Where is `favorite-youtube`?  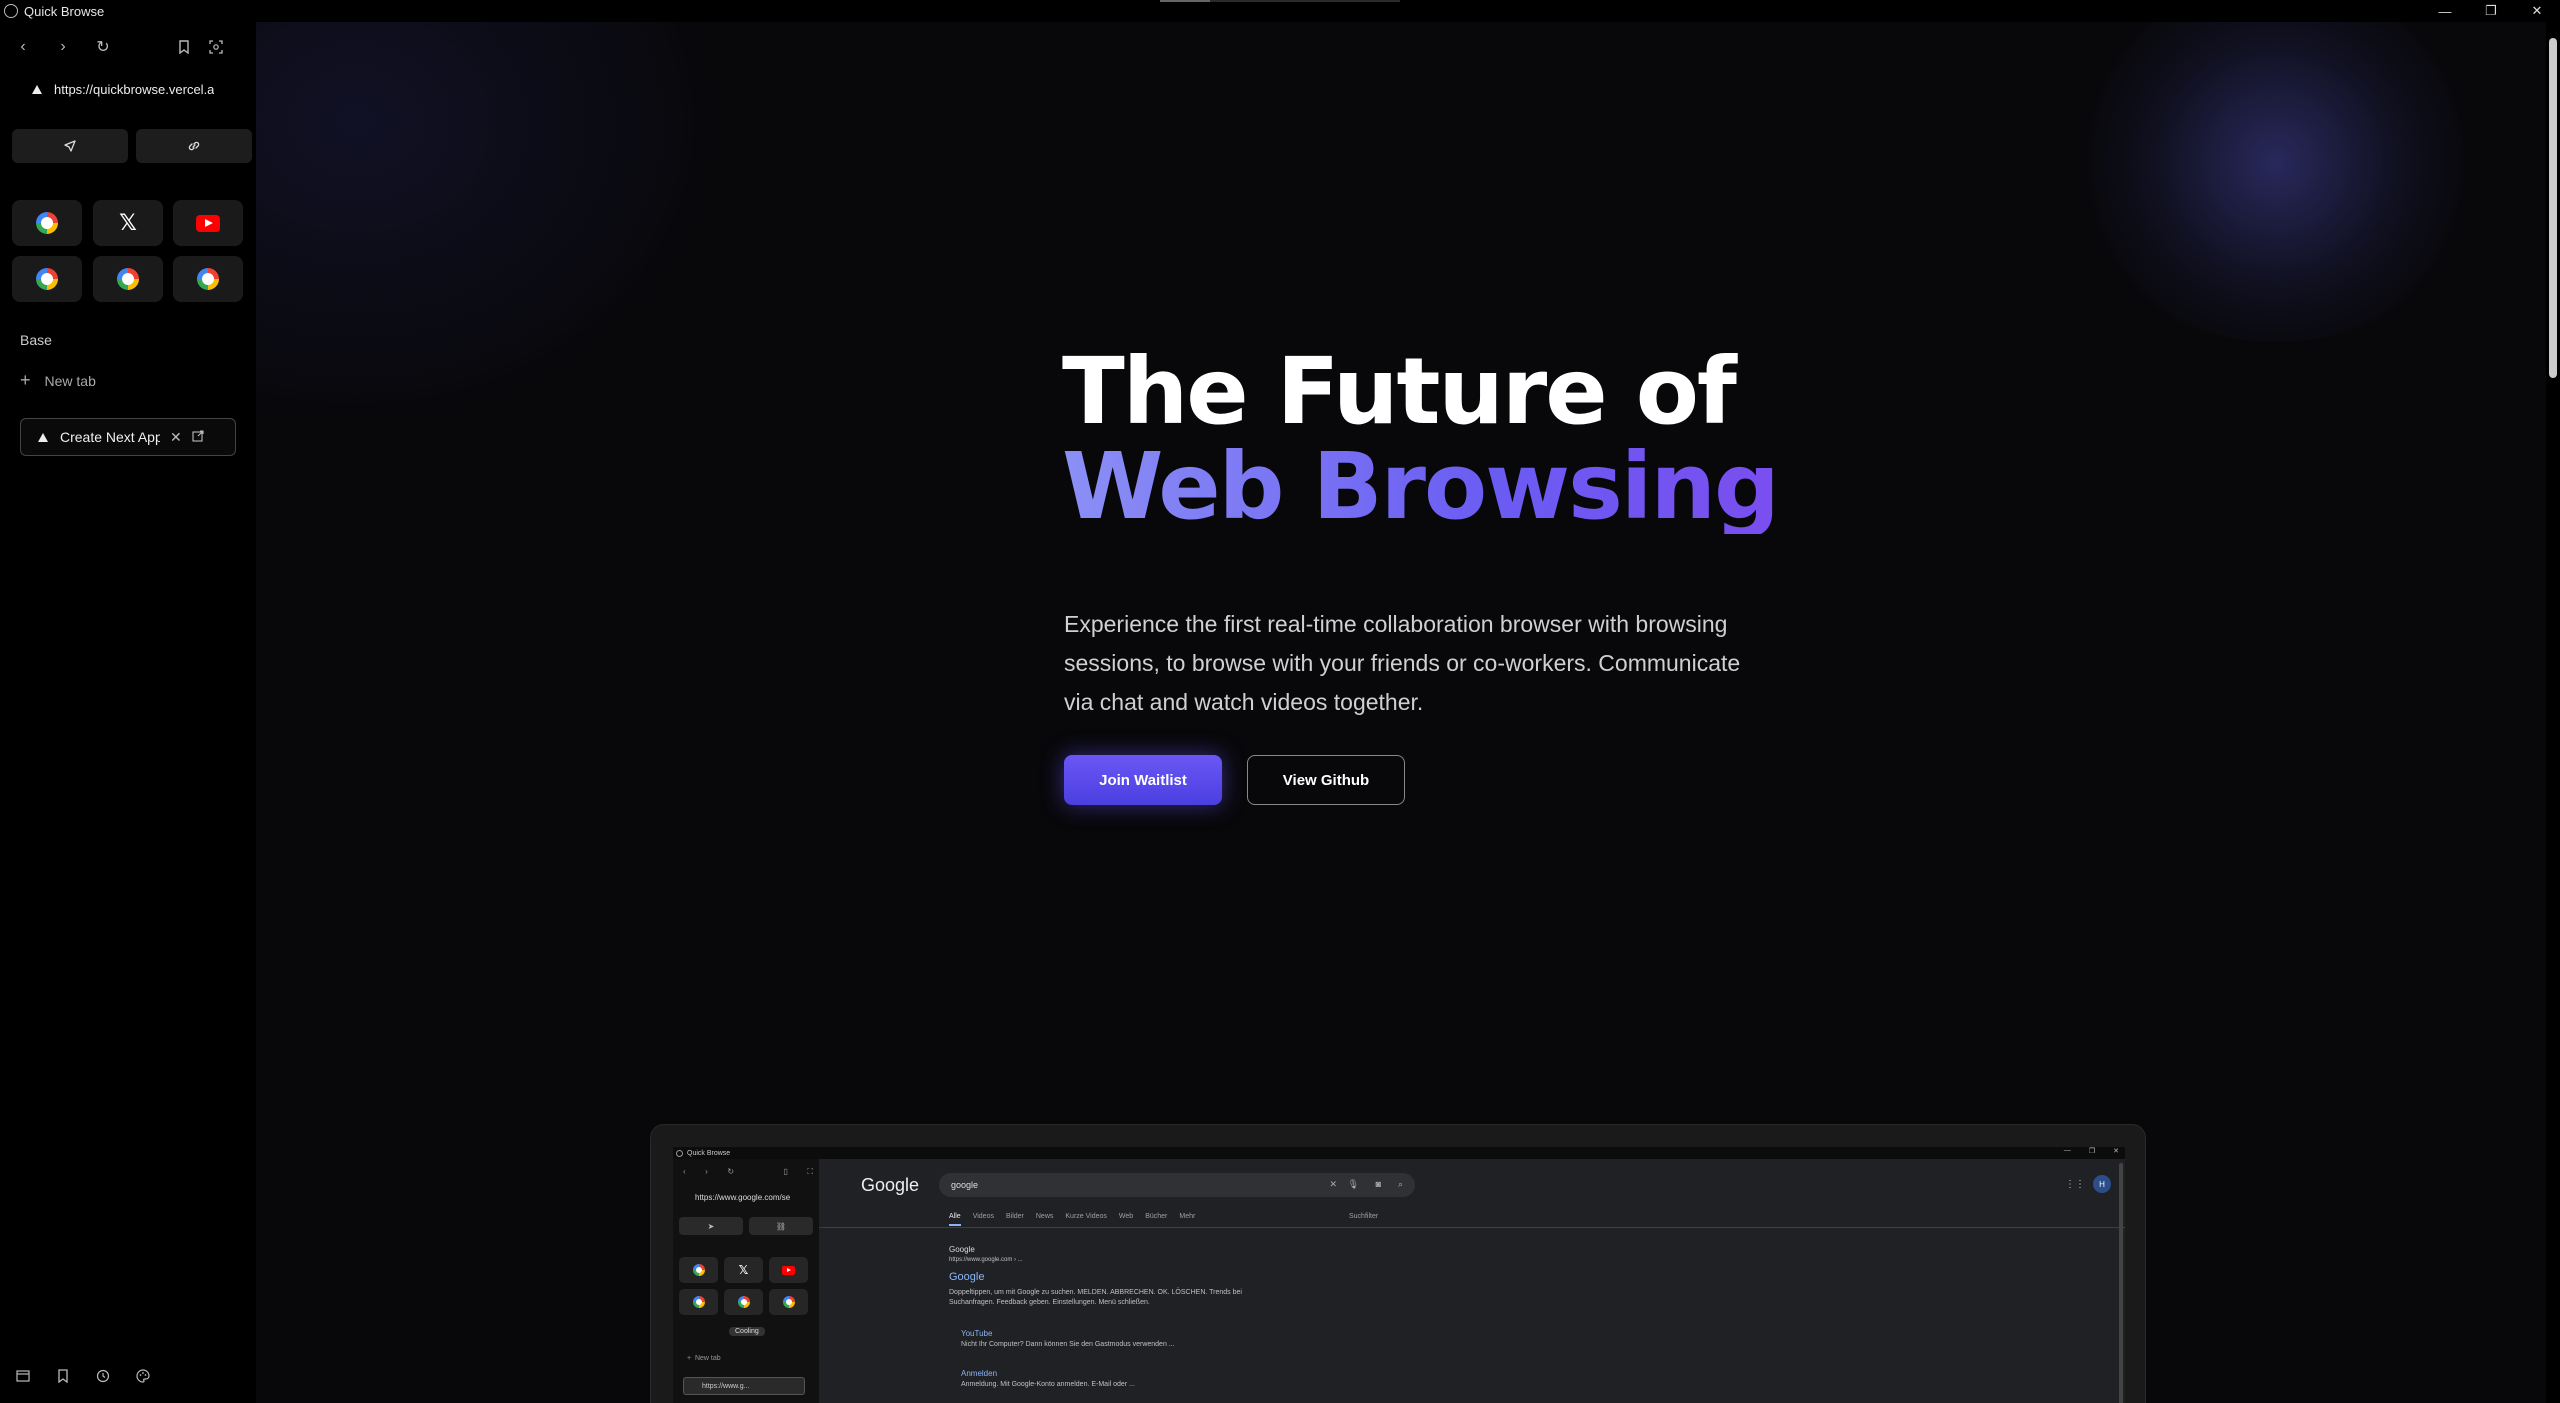 favorite-youtube is located at coordinates (208, 223).